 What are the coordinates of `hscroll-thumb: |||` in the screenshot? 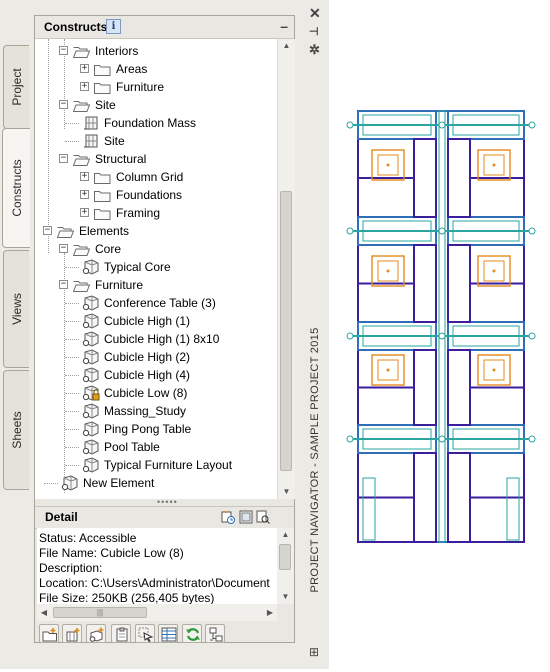 It's located at (100, 612).